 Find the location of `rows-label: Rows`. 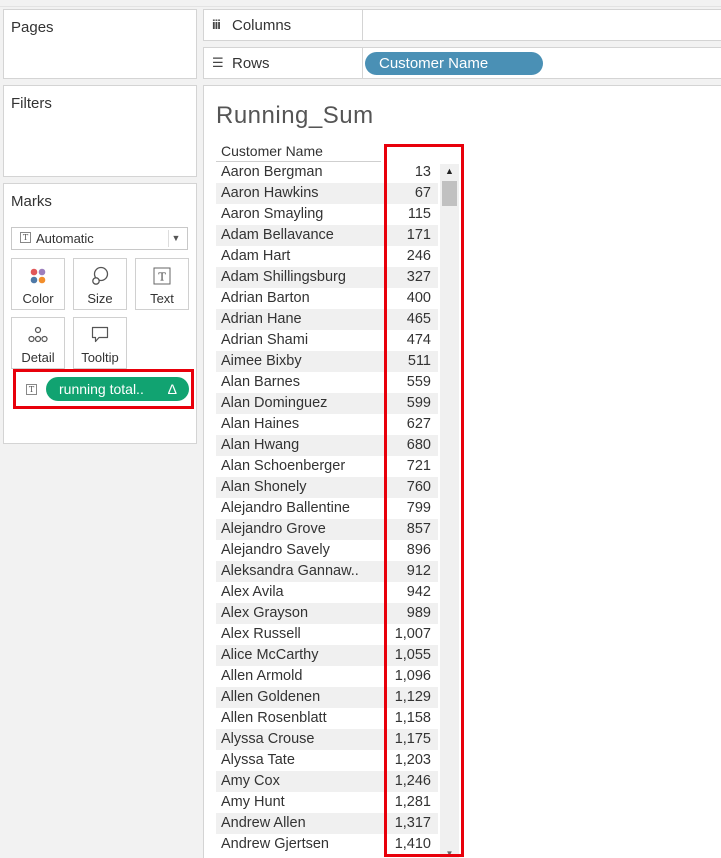

rows-label: Rows is located at coordinates (251, 63).